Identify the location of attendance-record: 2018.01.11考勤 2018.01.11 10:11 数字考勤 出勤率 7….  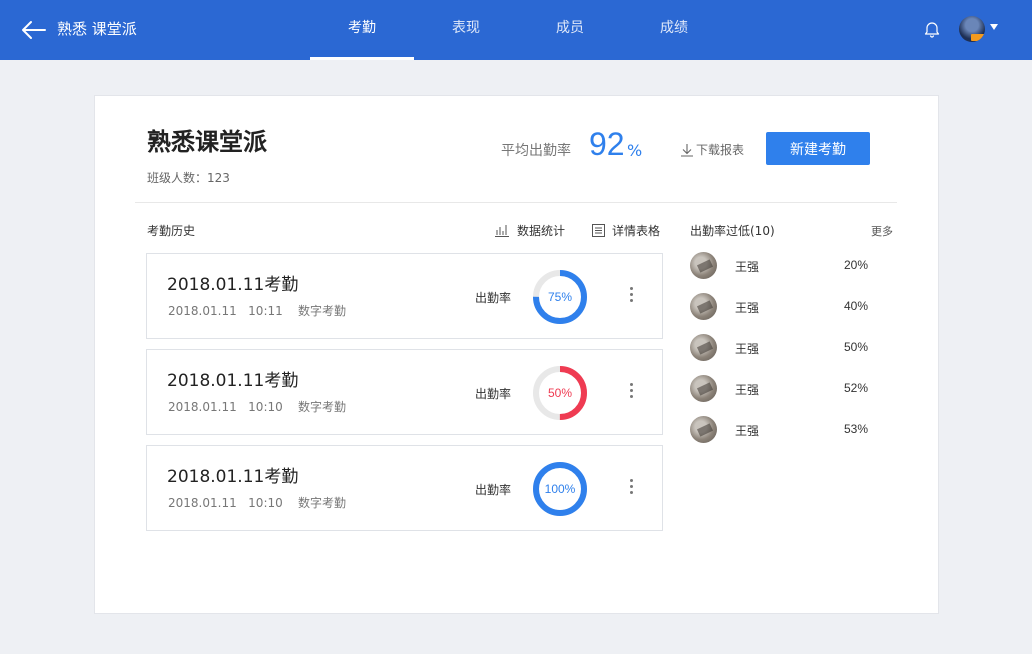
(404, 296).